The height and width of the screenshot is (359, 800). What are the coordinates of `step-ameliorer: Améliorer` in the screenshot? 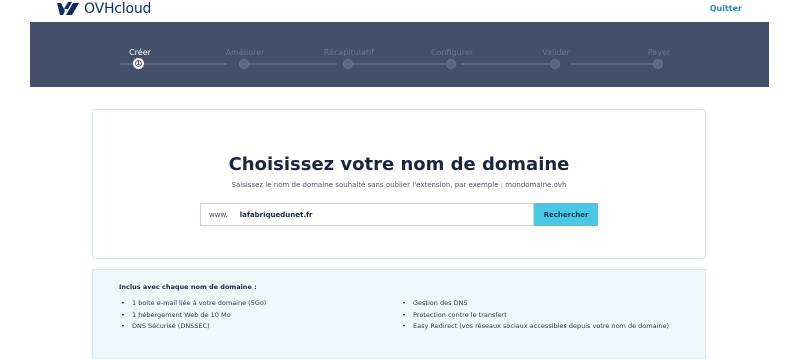 It's located at (245, 54).